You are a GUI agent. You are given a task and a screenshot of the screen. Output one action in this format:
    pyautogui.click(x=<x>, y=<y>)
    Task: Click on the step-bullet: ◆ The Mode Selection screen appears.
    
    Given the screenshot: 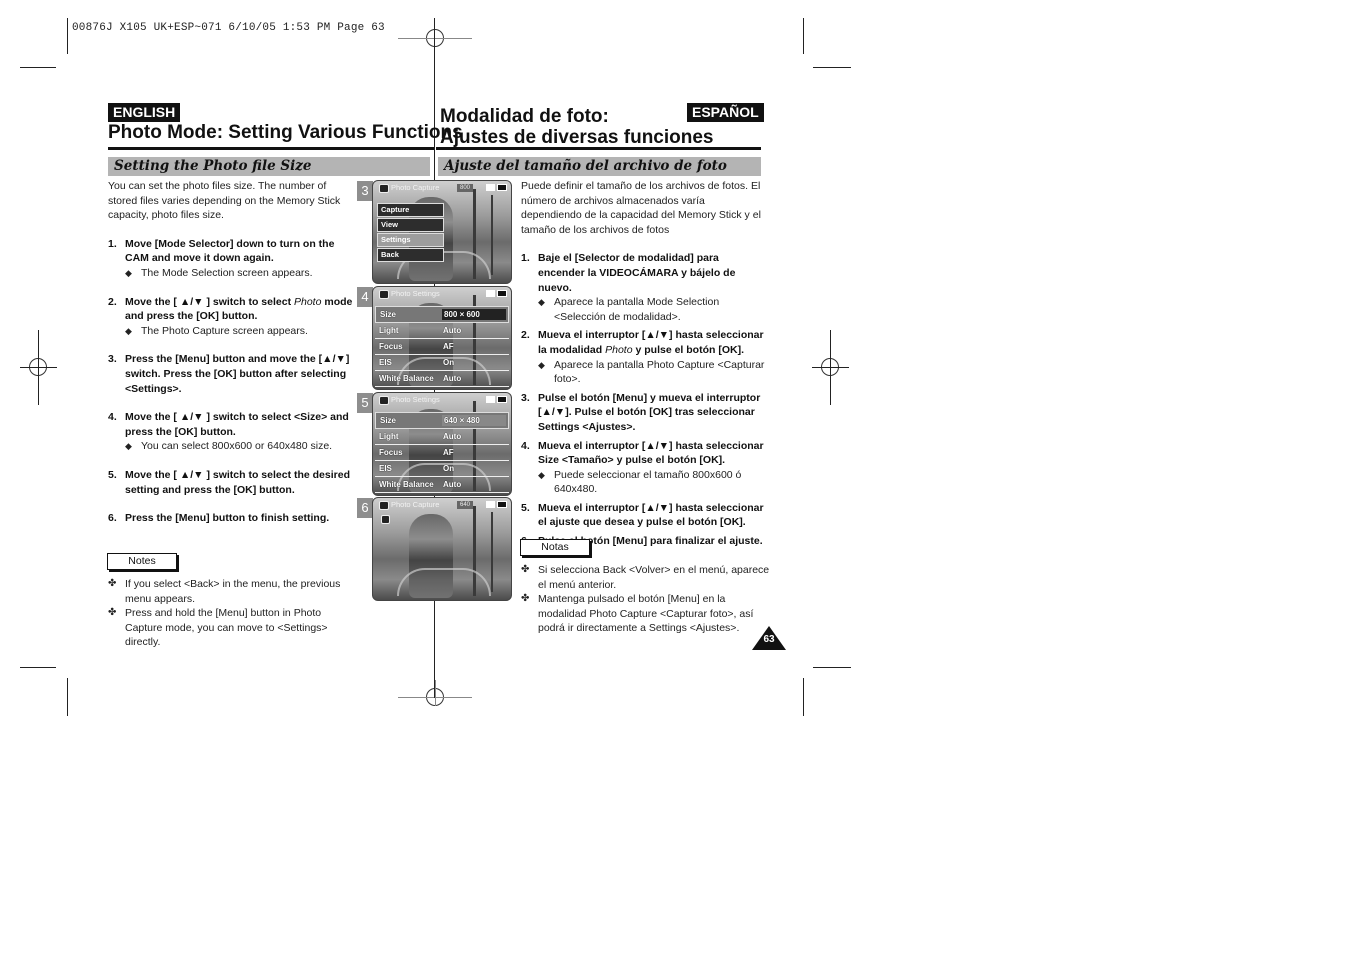 What is the action you would take?
    pyautogui.click(x=233, y=273)
    